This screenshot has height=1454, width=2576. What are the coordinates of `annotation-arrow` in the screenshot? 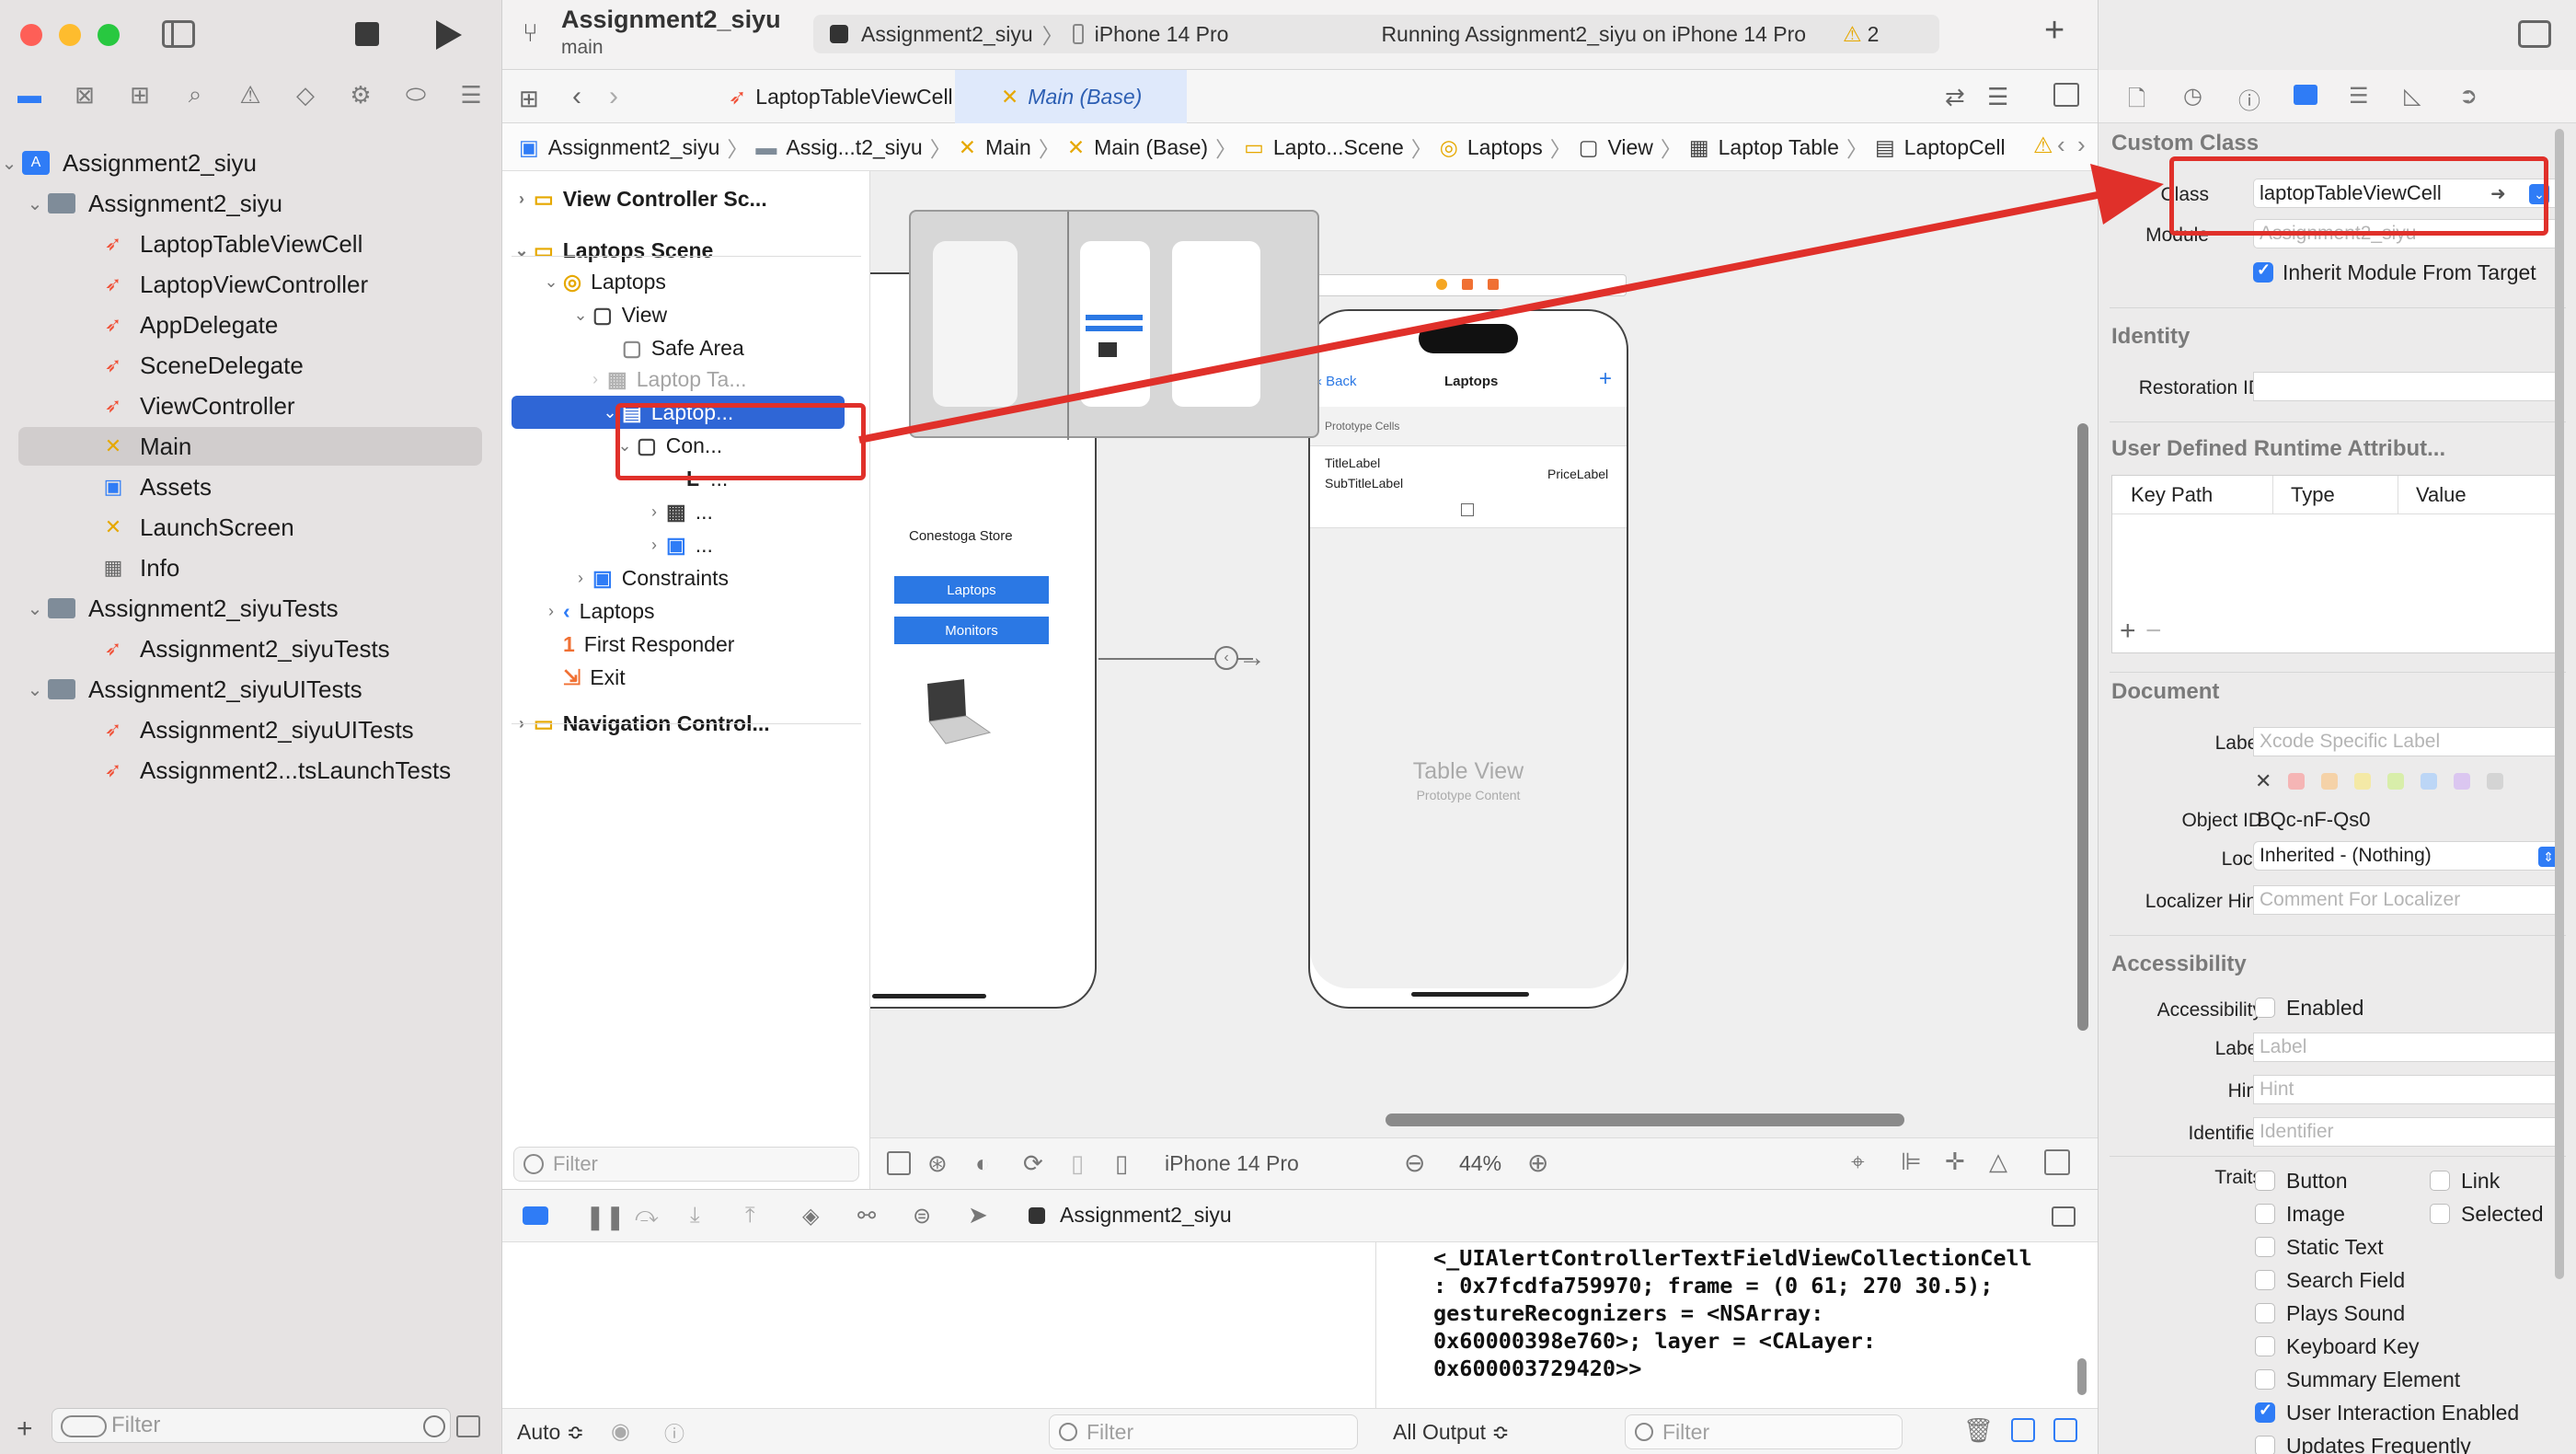 It's located at (1511, 304).